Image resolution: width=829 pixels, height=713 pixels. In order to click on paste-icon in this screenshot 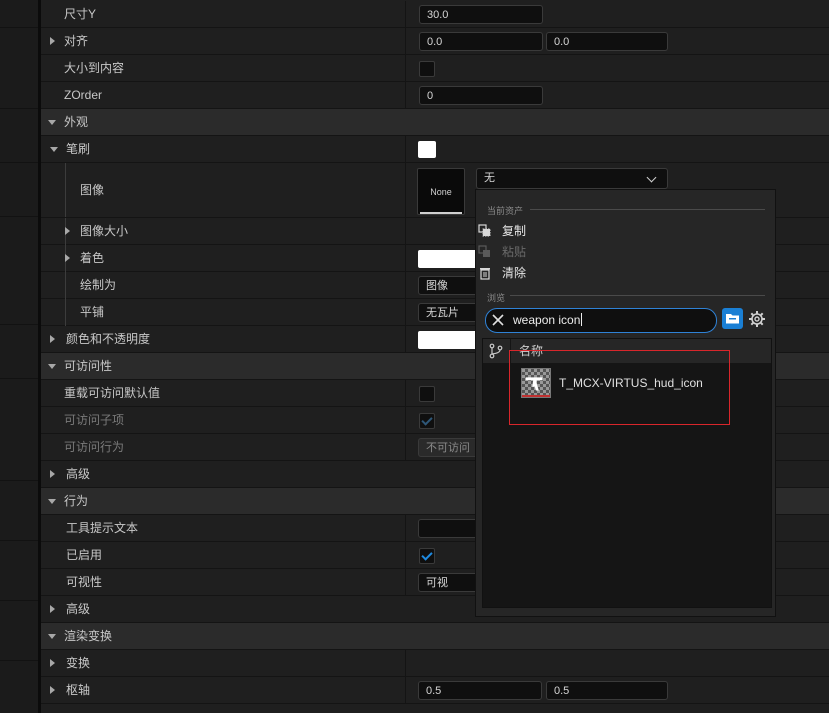, I will do `click(484, 251)`.